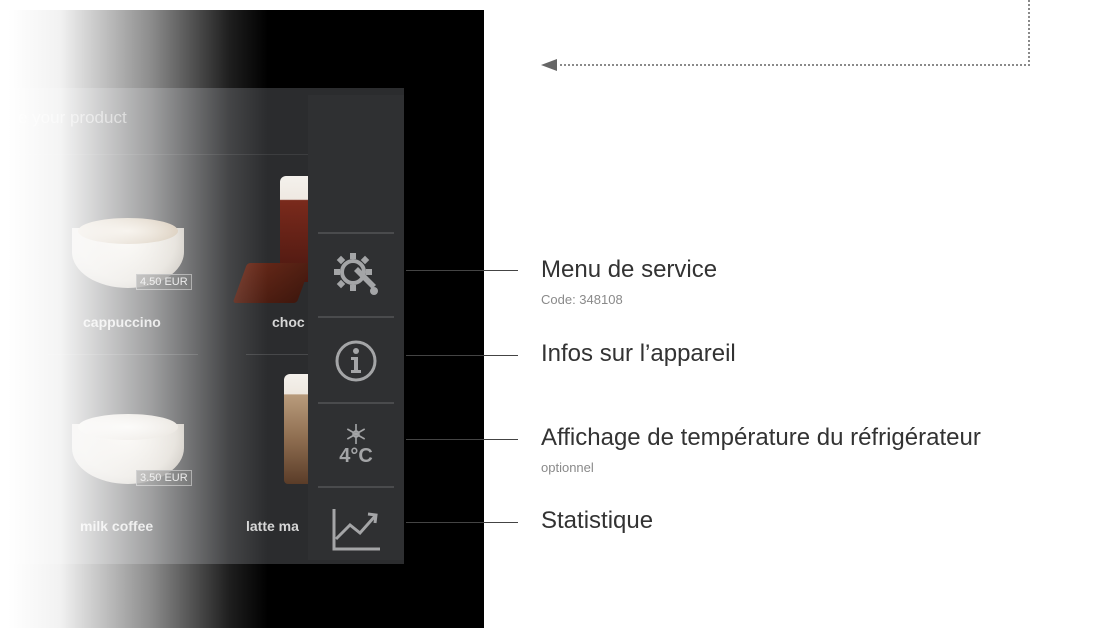 This screenshot has width=1112, height=628. I want to click on product-tile-milk-coffee: 3.50 EUR milk coffee, so click(108, 458).